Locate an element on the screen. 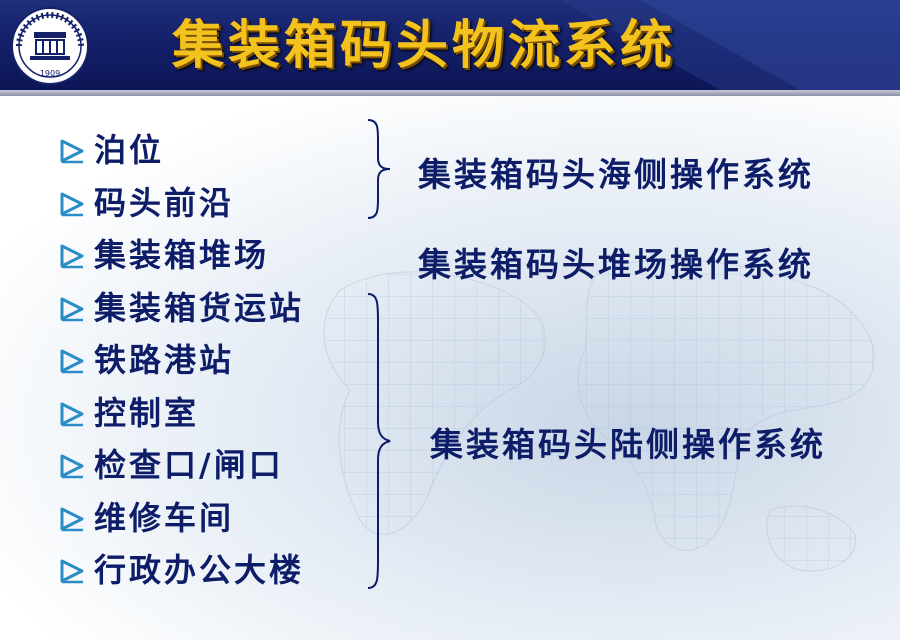  list-item: 泊位 is located at coordinates (181, 150).